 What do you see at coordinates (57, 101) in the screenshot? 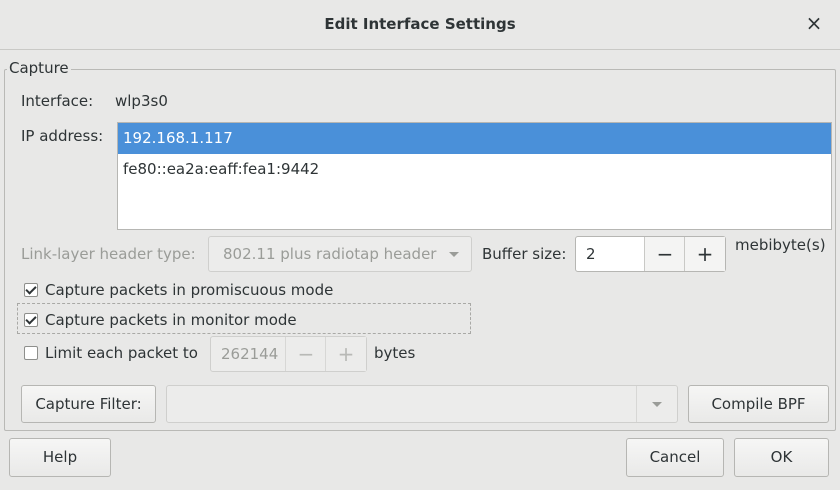
I see `interface-label: Interface:` at bounding box center [57, 101].